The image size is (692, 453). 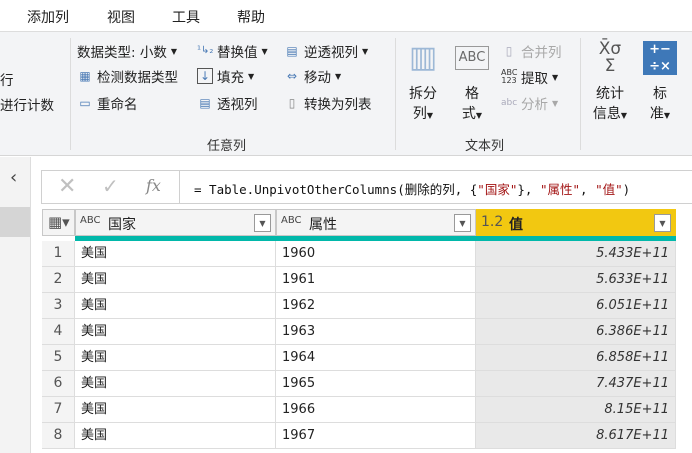 I want to click on split-label: 拆分, so click(x=423, y=94).